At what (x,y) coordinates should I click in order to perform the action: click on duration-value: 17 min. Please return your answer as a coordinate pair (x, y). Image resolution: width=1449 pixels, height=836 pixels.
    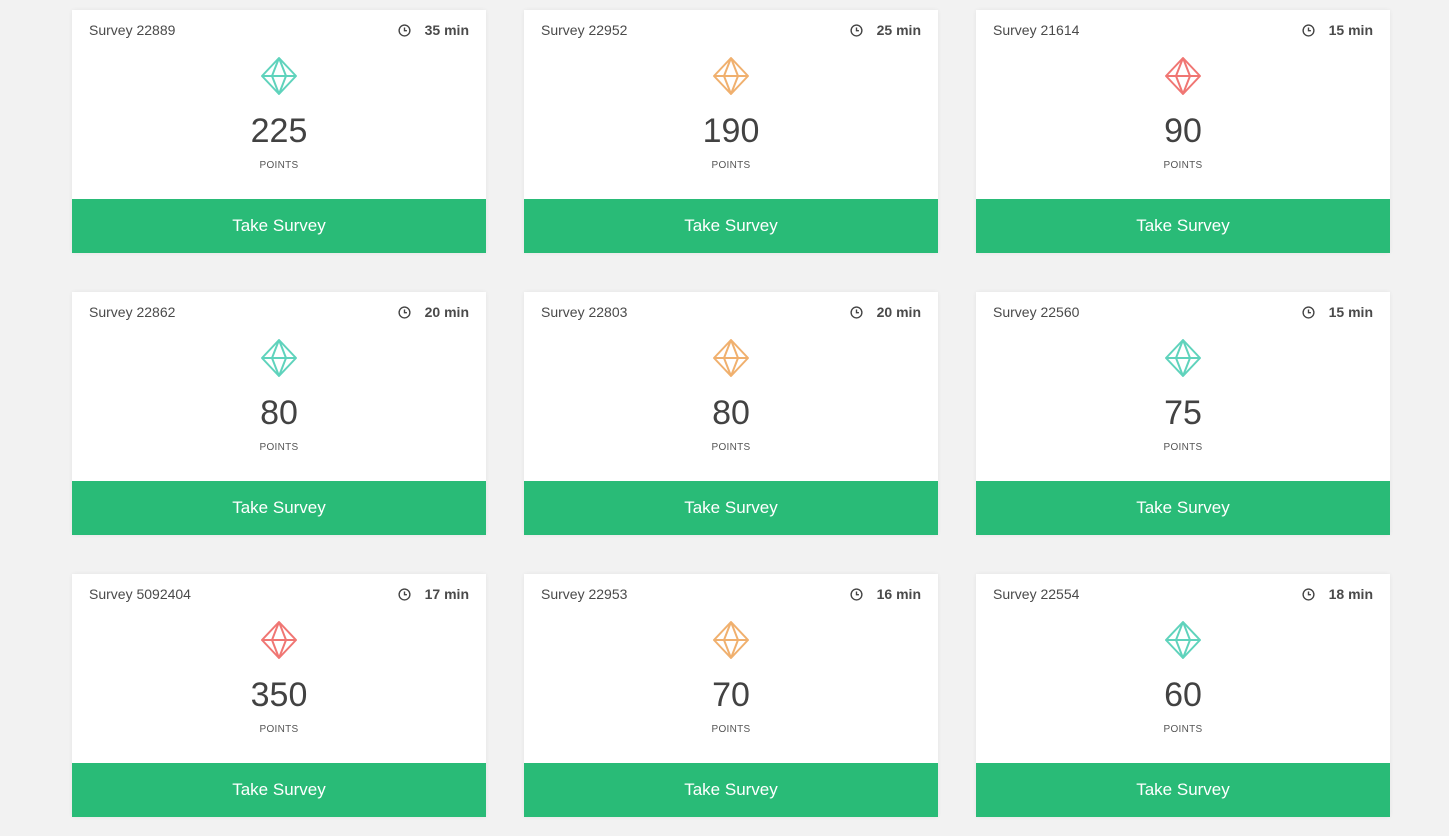
    Looking at the image, I should click on (446, 594).